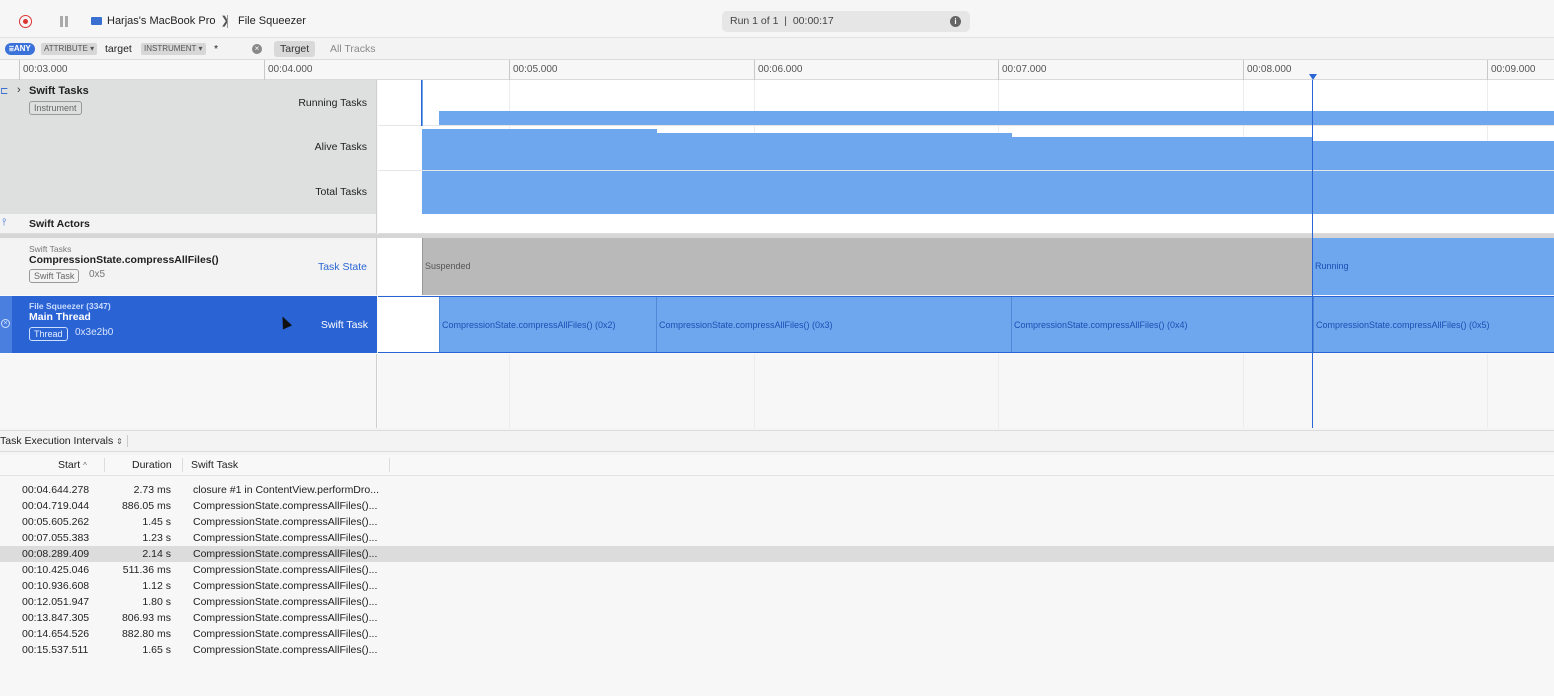 The width and height of the screenshot is (1554, 696). What do you see at coordinates (1511, 70) in the screenshot?
I see `ruler-tick: 00:09.000` at bounding box center [1511, 70].